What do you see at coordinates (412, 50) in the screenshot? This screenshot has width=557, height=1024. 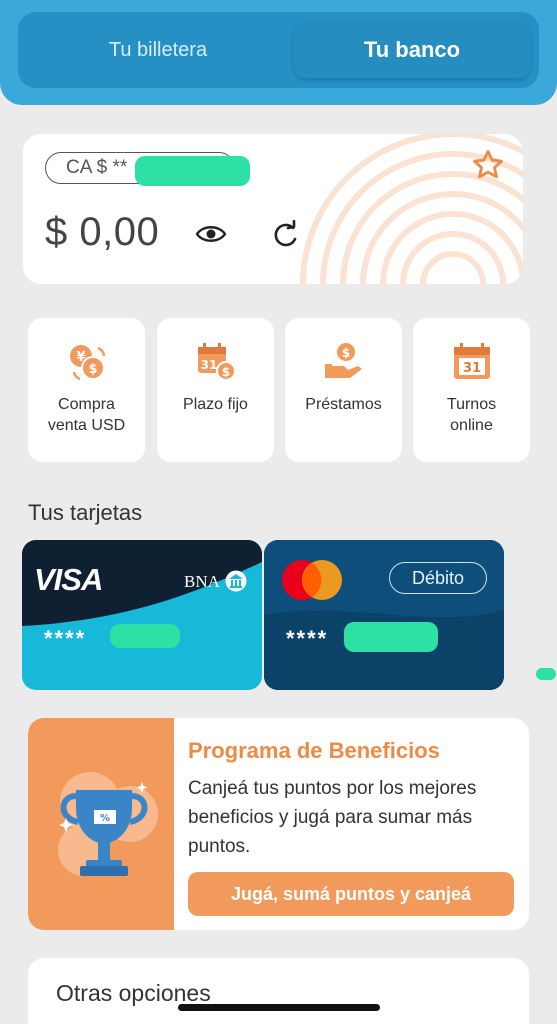 I see `tab-tu-banco: Tu banco` at bounding box center [412, 50].